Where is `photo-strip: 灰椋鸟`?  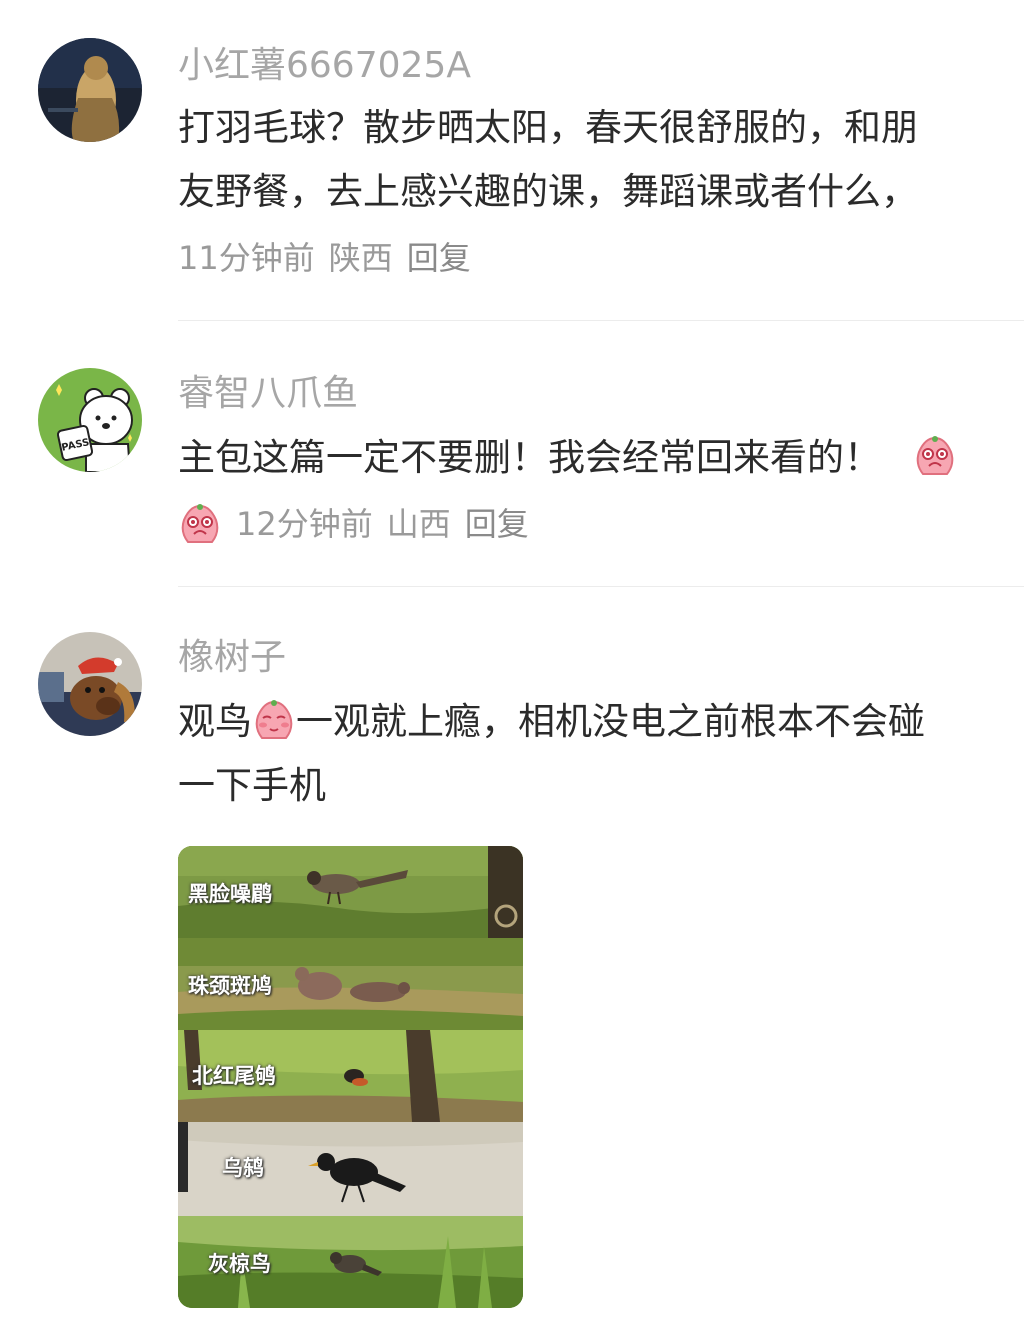
photo-strip: 灰椋鸟 is located at coordinates (350, 1262).